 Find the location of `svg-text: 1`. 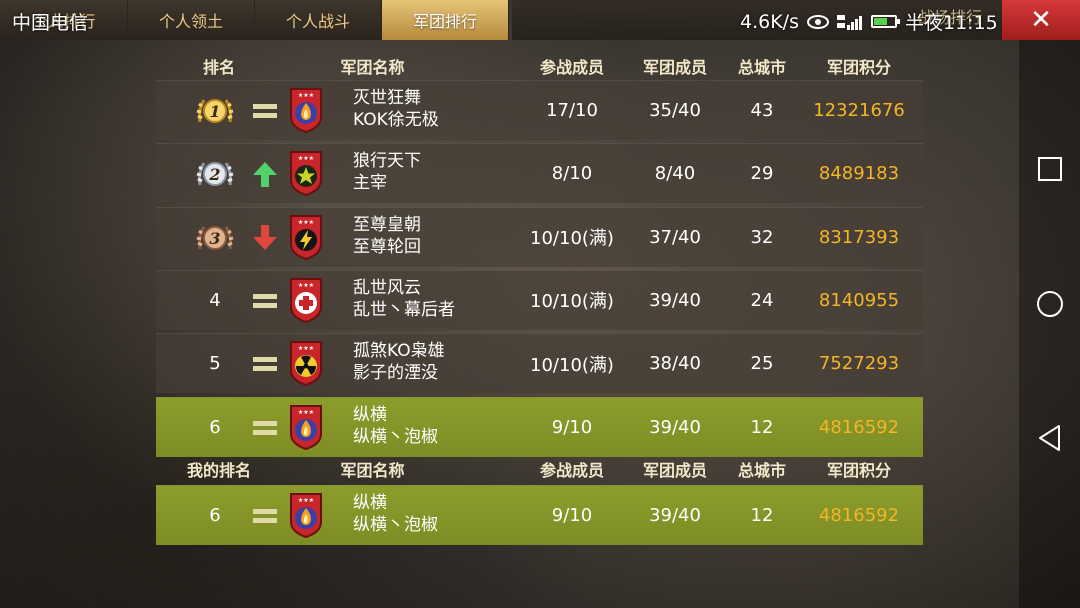

svg-text: 1 is located at coordinates (214, 111).